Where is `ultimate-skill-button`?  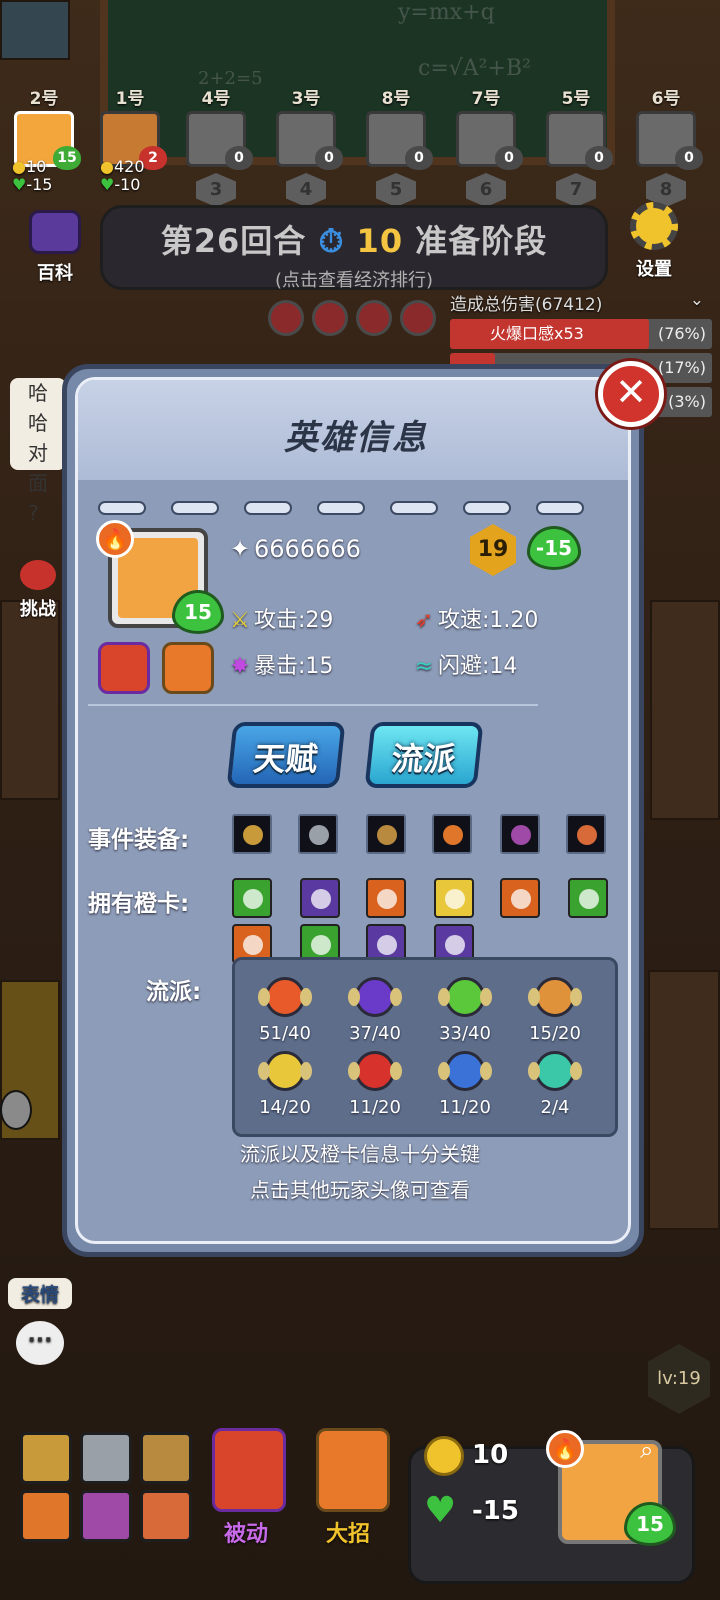
ultimate-skill-button is located at coordinates (353, 1470).